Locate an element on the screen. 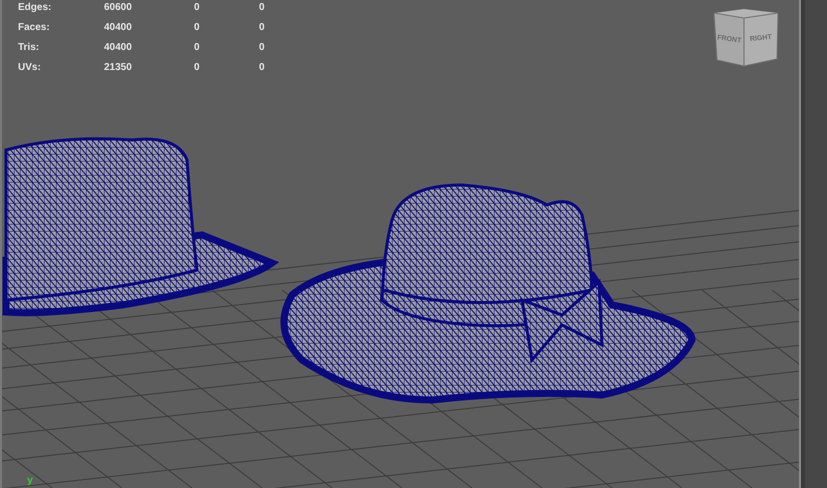 The width and height of the screenshot is (827, 488). stat-label: Edges: is located at coordinates (35, 7).